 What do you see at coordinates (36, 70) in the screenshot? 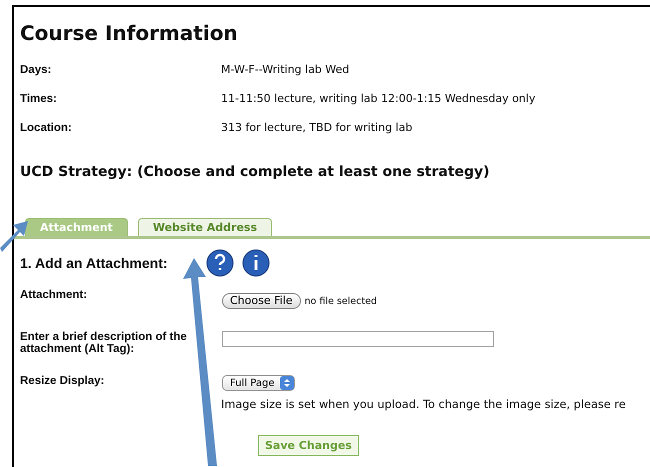
I see `field-label: Days:` at bounding box center [36, 70].